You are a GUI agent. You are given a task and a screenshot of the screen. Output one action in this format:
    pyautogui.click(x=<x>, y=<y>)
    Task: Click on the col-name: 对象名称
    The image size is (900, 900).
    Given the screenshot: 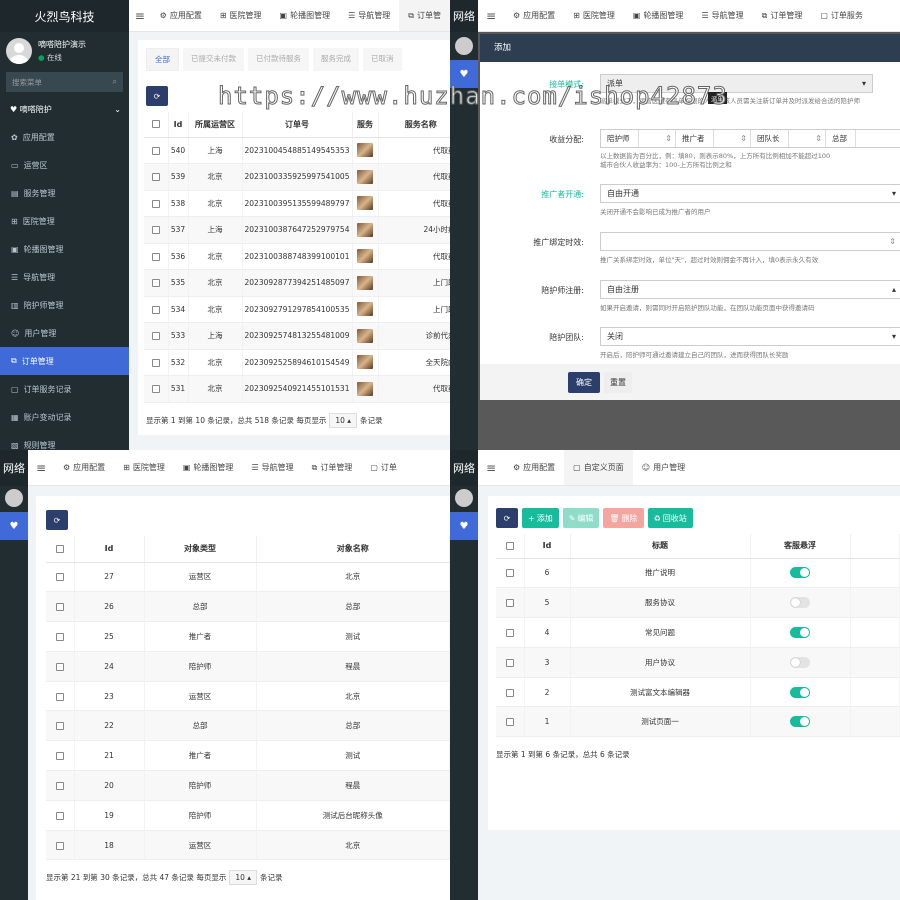 What is the action you would take?
    pyautogui.click(x=353, y=549)
    